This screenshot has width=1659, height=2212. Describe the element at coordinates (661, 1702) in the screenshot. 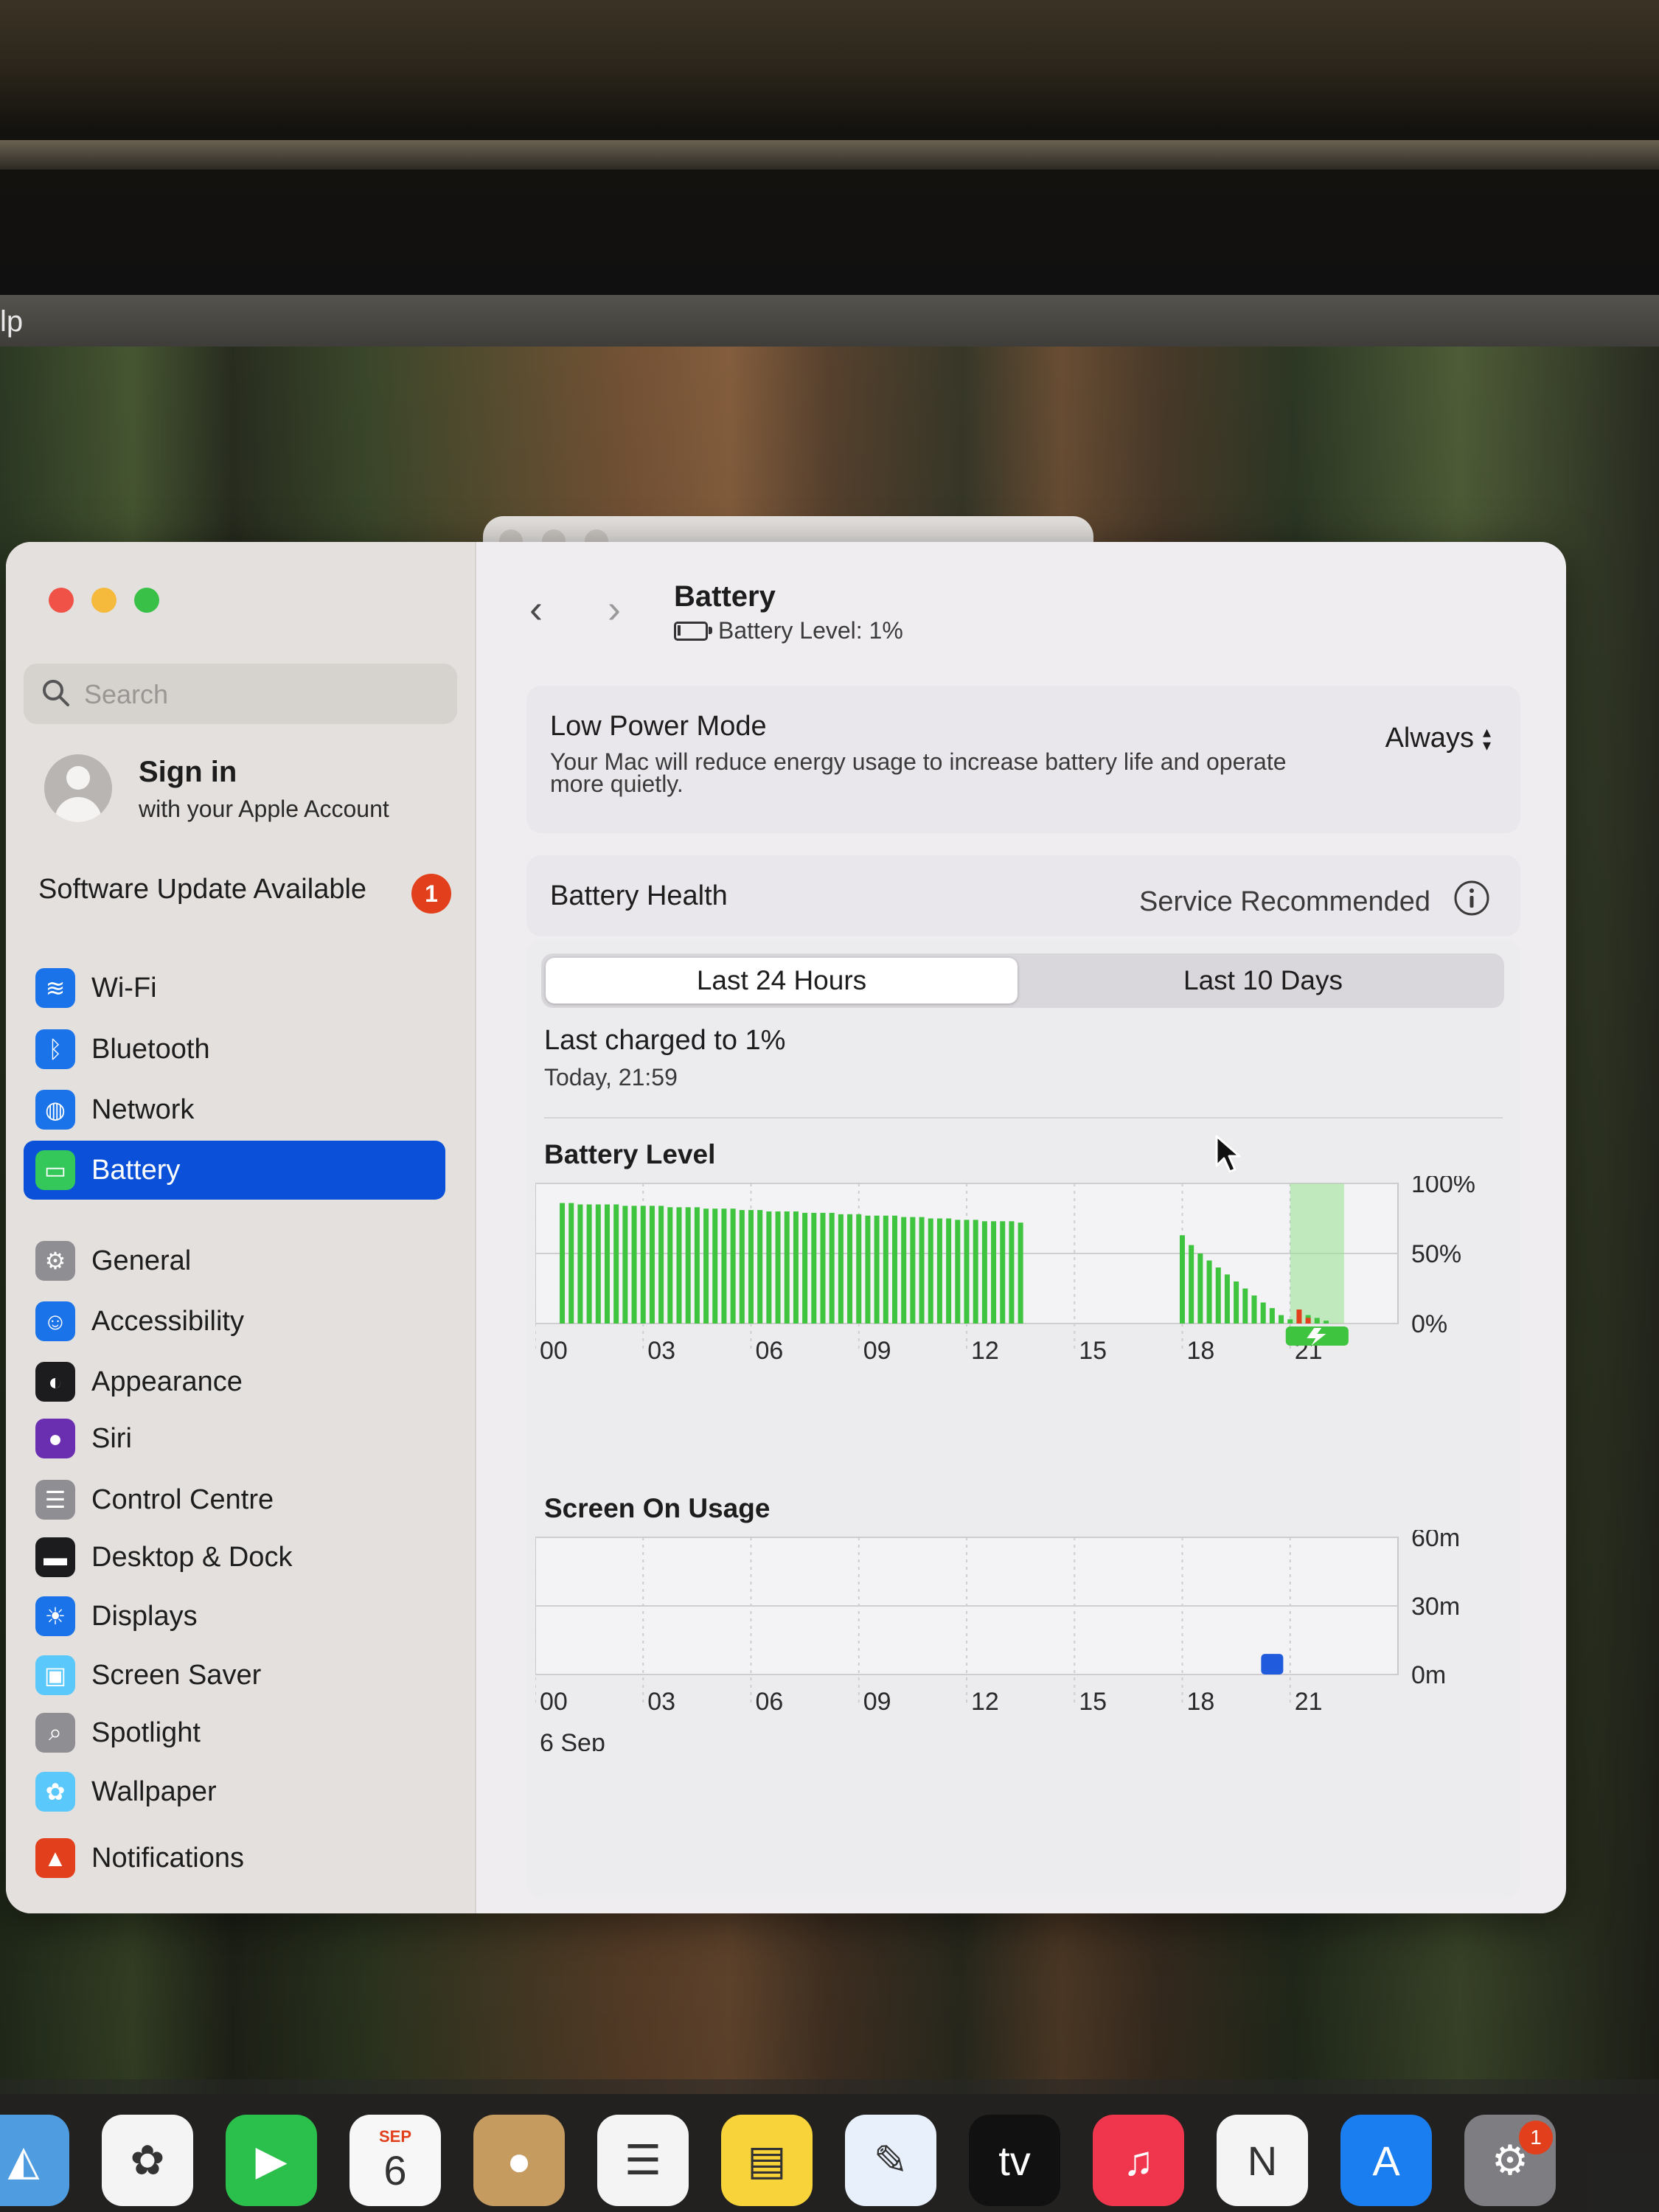

I see `x-tick-label: 03` at that location.